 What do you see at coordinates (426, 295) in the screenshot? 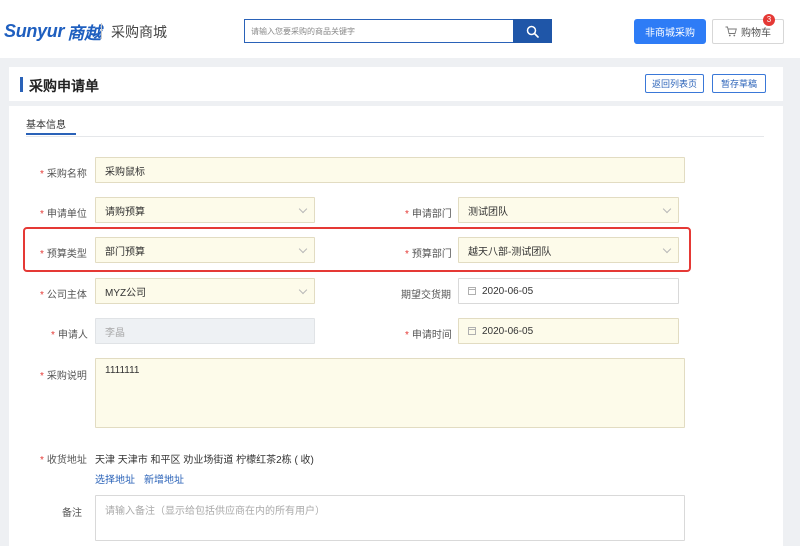
I see `expected-date-label: 期望交货期` at bounding box center [426, 295].